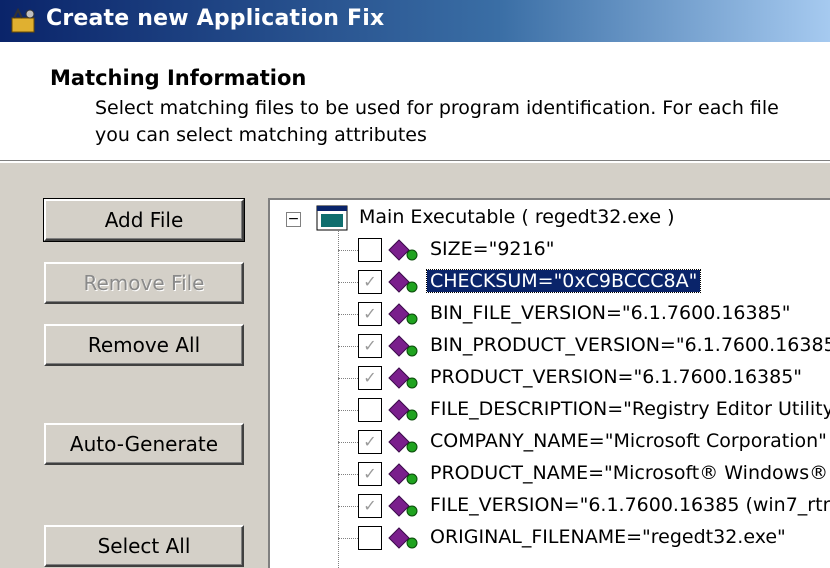 This screenshot has width=830, height=568. Describe the element at coordinates (563, 281) in the screenshot. I see `attribute-label: CHECKSUM="0xC9BCCC8A"` at that location.